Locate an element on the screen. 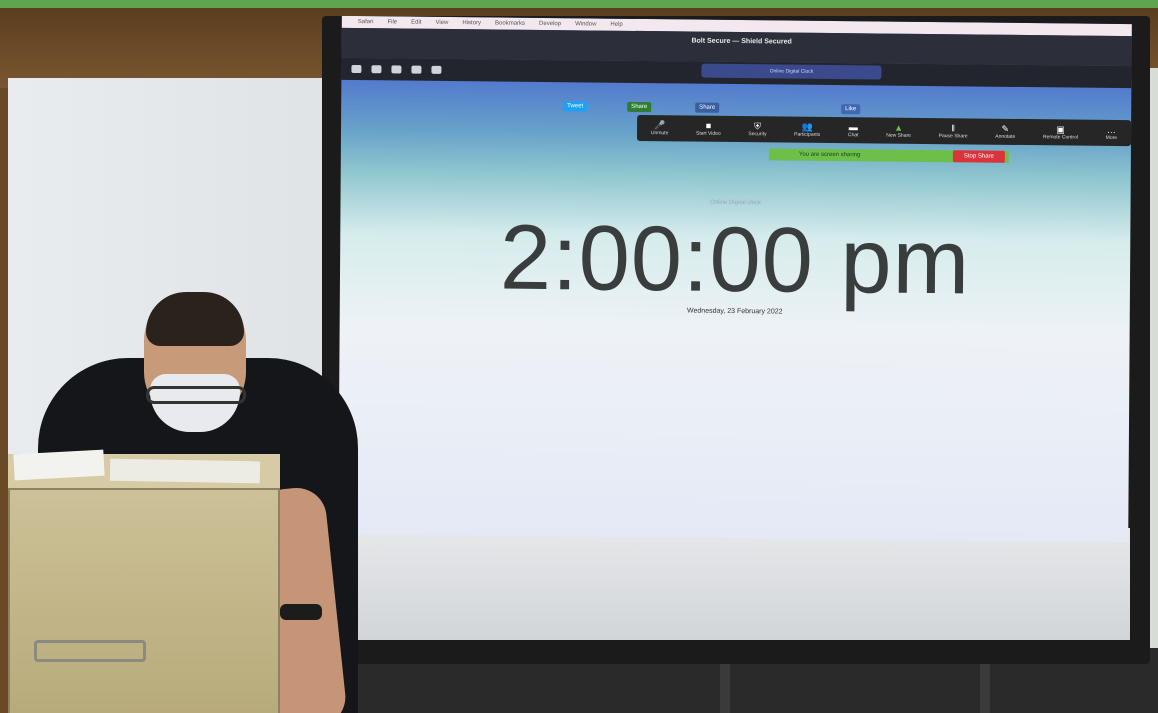 The height and width of the screenshot is (713, 1158). menu-item: Bookmarks is located at coordinates (510, 23).